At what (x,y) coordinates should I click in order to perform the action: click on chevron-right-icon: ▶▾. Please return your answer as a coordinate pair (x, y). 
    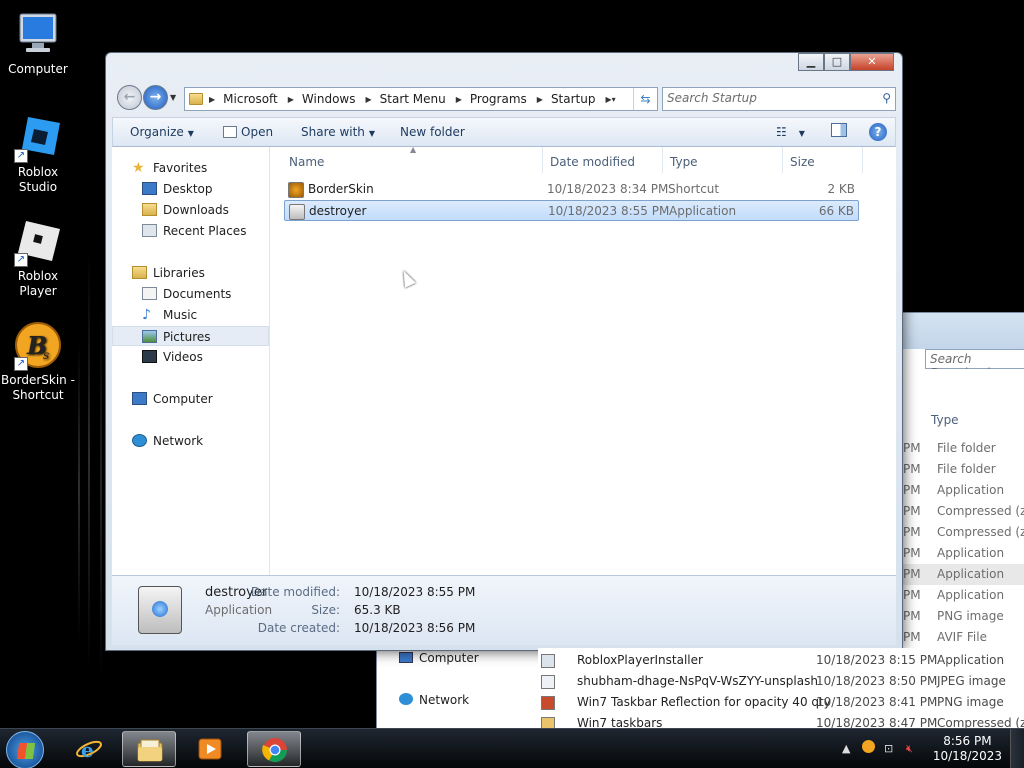
    Looking at the image, I should click on (610, 99).